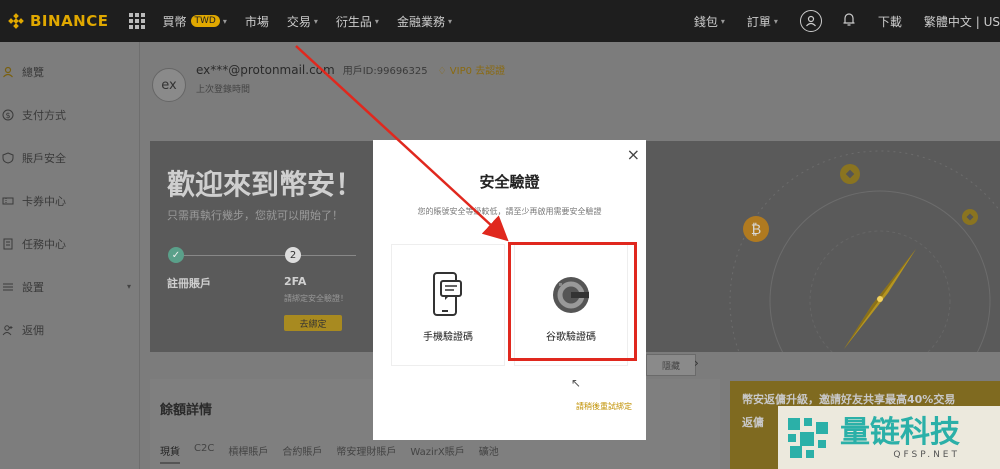 The width and height of the screenshot is (1000, 469). I want to click on watermark-en: QFSP.NET, so click(926, 454).